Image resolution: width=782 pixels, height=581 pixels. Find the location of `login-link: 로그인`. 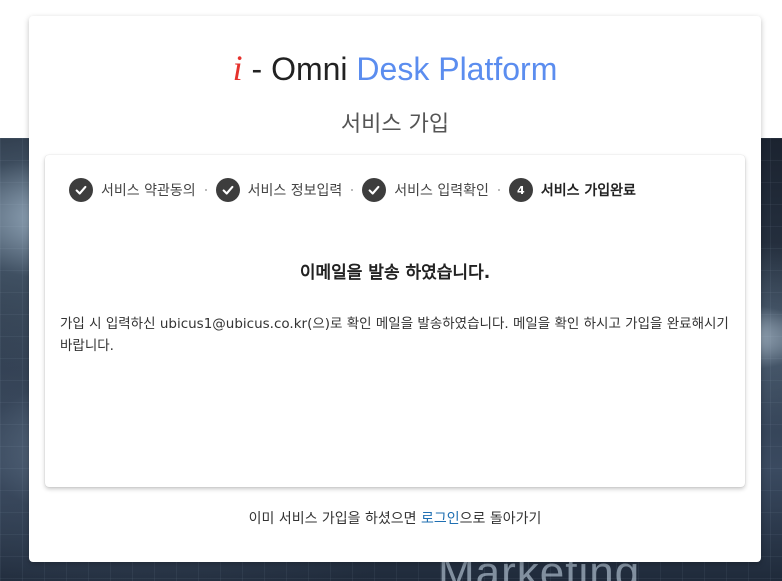

login-link: 로그인 is located at coordinates (440, 519).